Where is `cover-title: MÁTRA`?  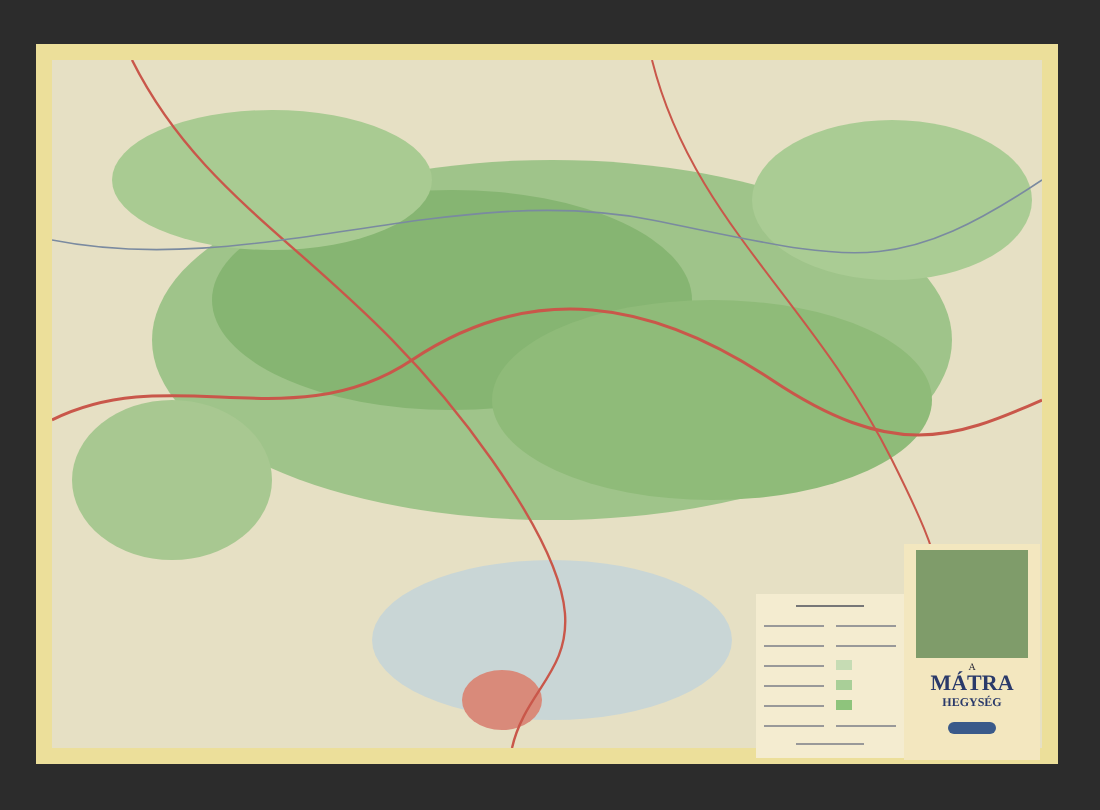
cover-title: MÁTRA is located at coordinates (972, 685).